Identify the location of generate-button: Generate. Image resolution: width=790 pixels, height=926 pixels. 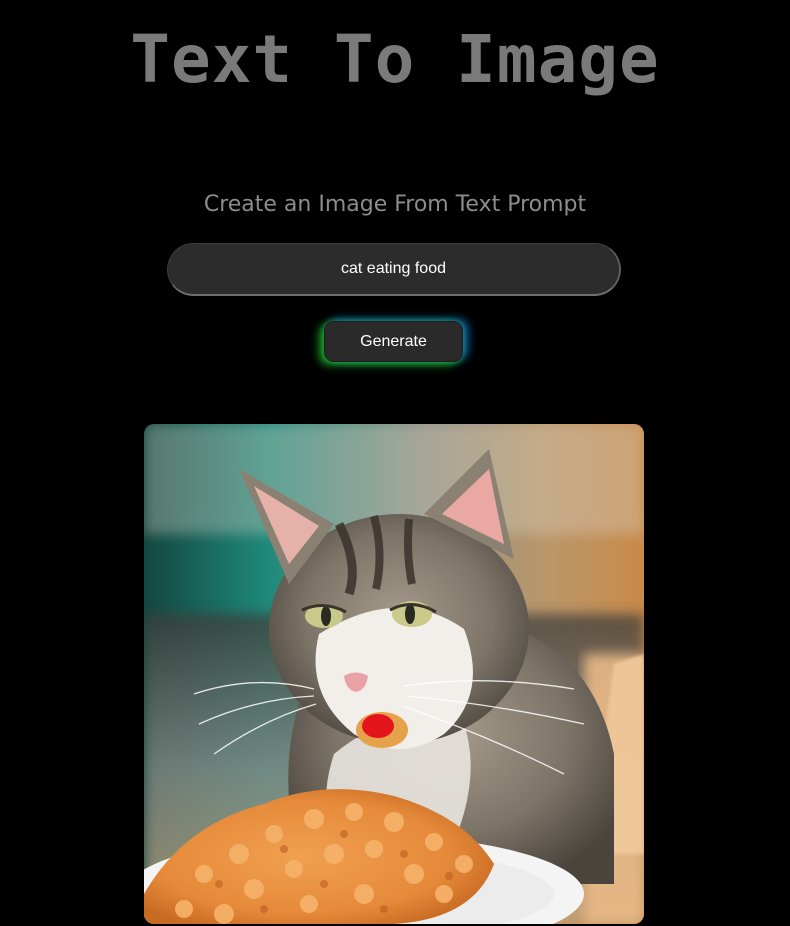
(393, 341).